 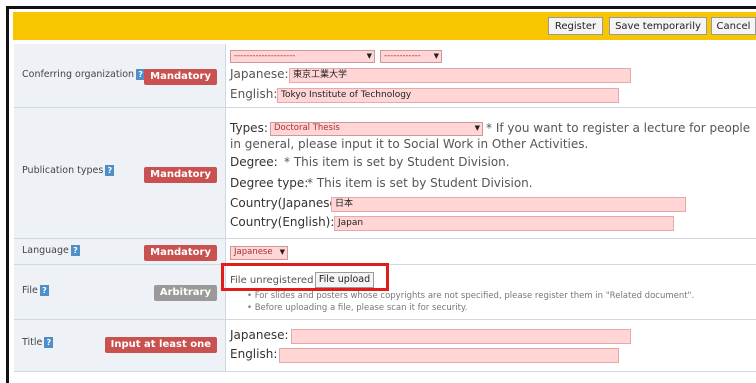 I want to click on label-cell: Conferring organization? Mandatory, so click(x=120, y=75).